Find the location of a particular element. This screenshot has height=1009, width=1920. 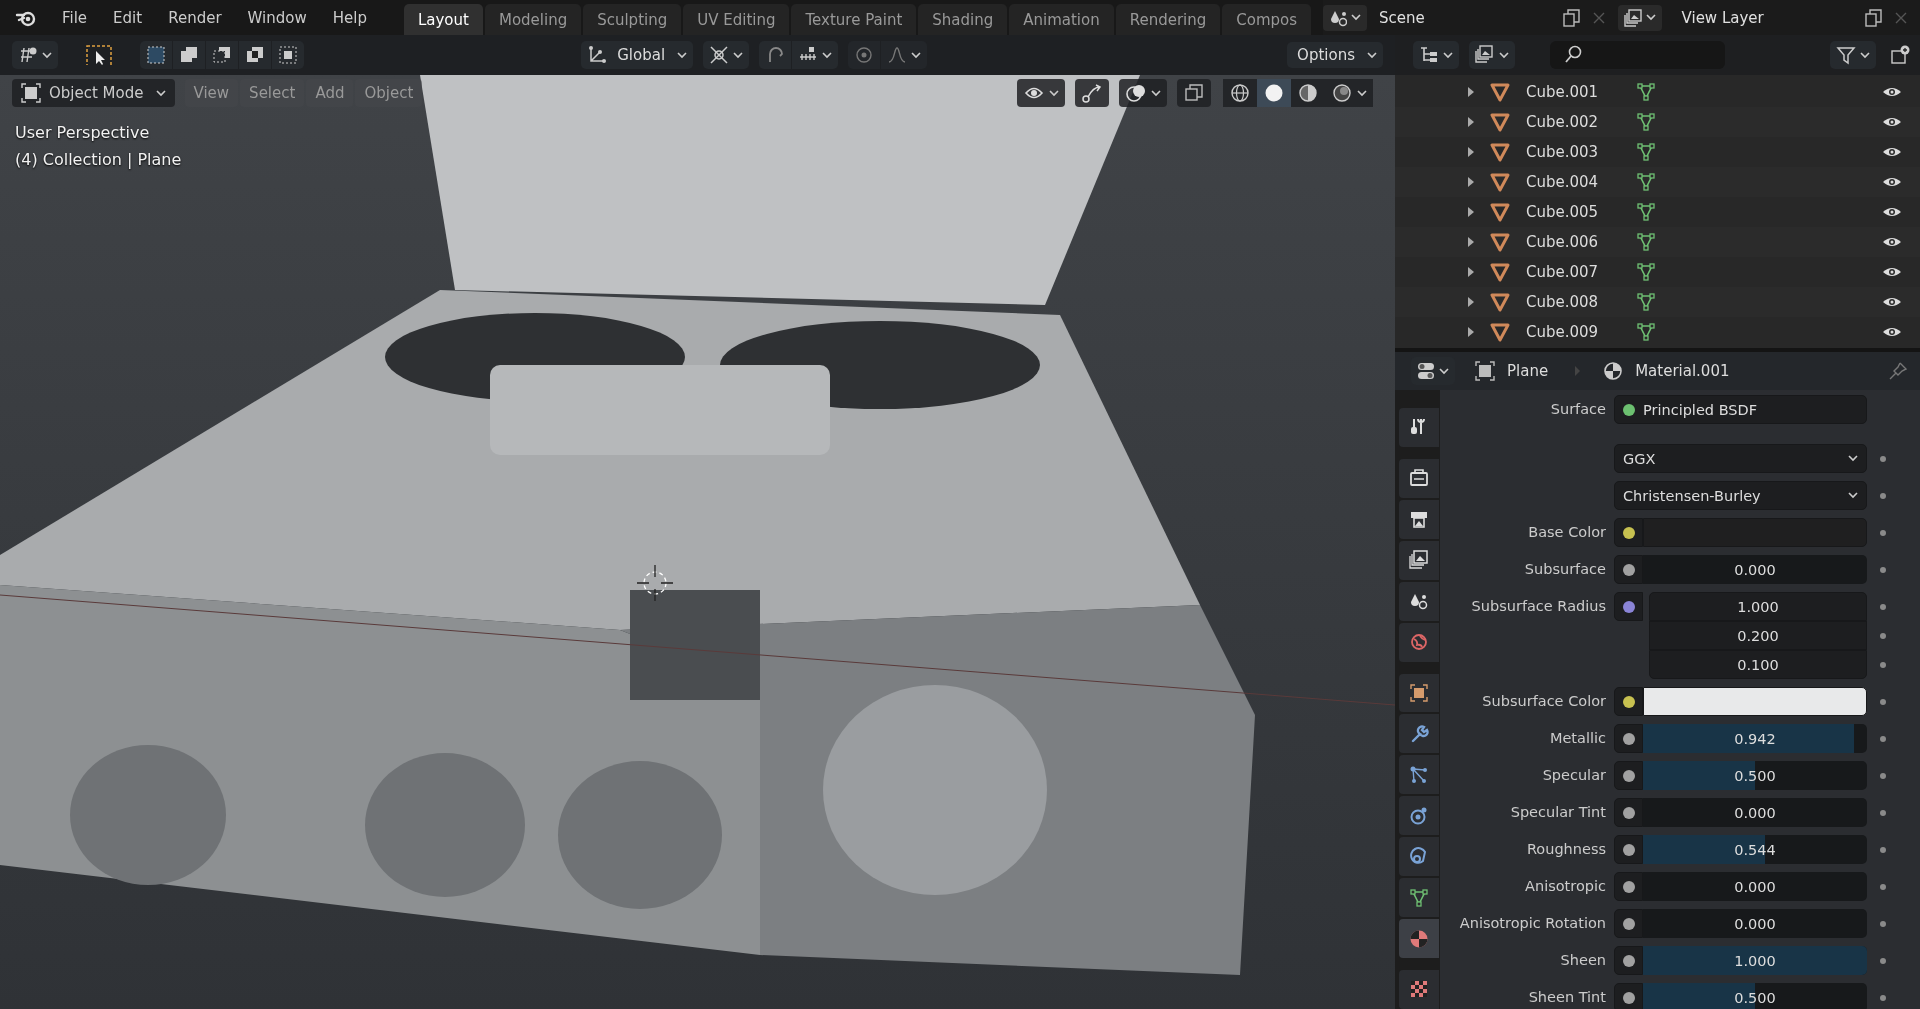

view-layer-filter-button is located at coordinates (1492, 55).